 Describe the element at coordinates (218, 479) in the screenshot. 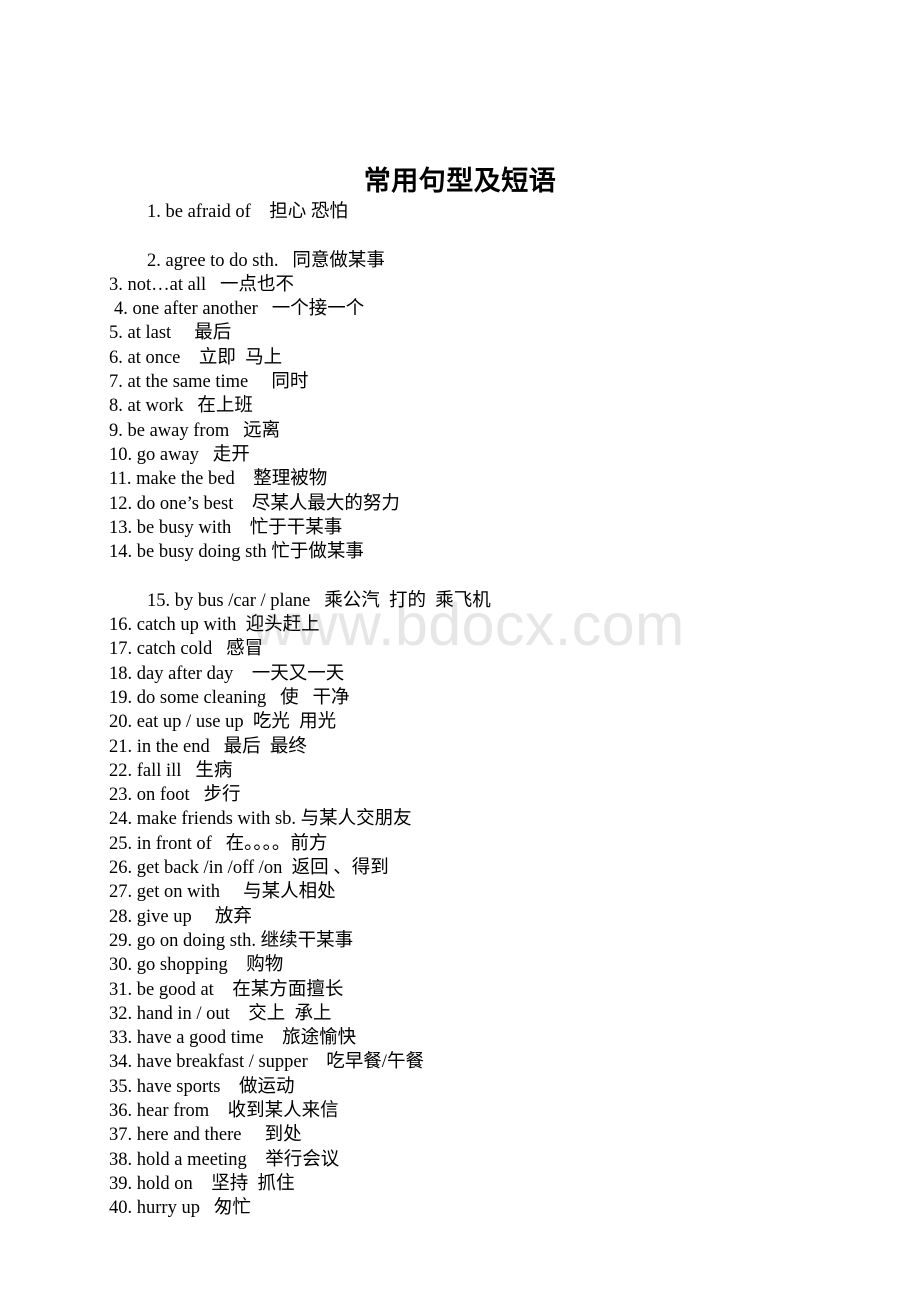

I see `phrase-line: 11. make the bed 整理被物` at that location.